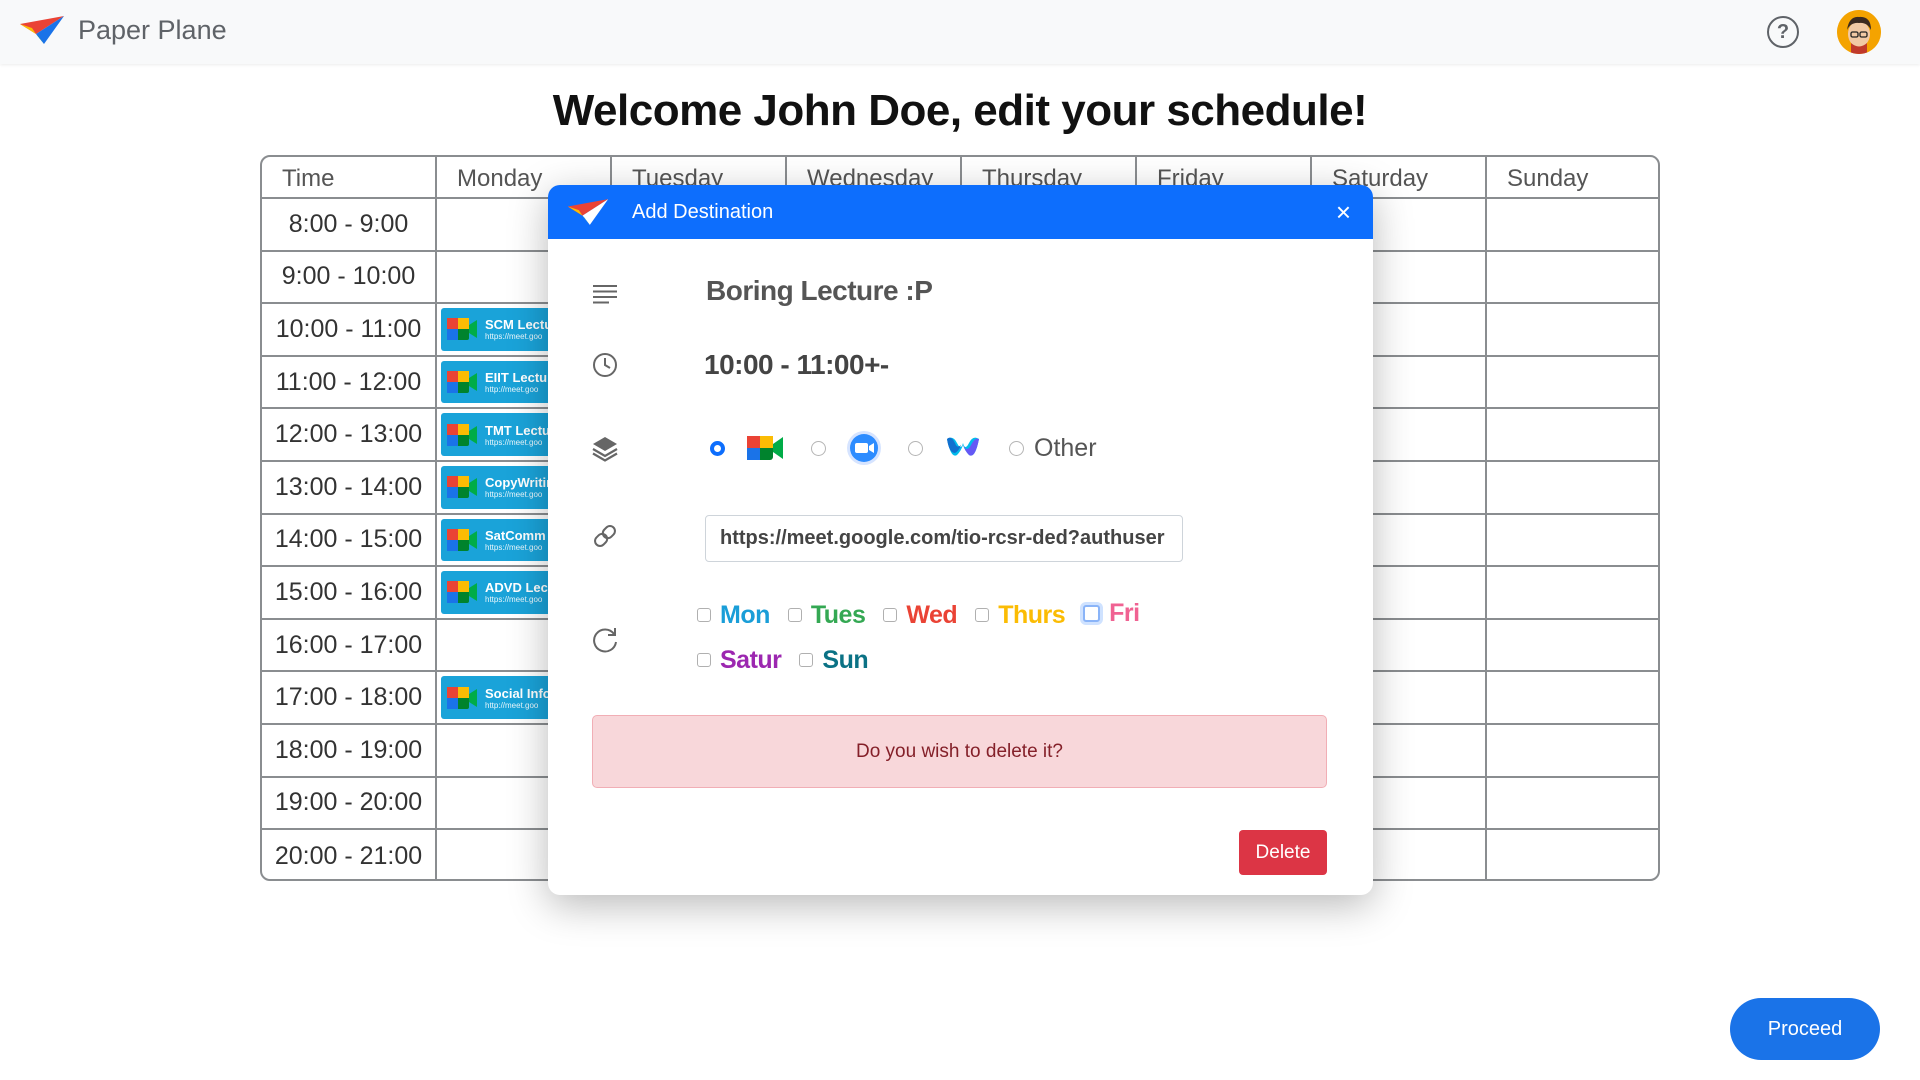 The height and width of the screenshot is (1080, 1920). I want to click on day-checkbox-mon: Mon, so click(733, 615).